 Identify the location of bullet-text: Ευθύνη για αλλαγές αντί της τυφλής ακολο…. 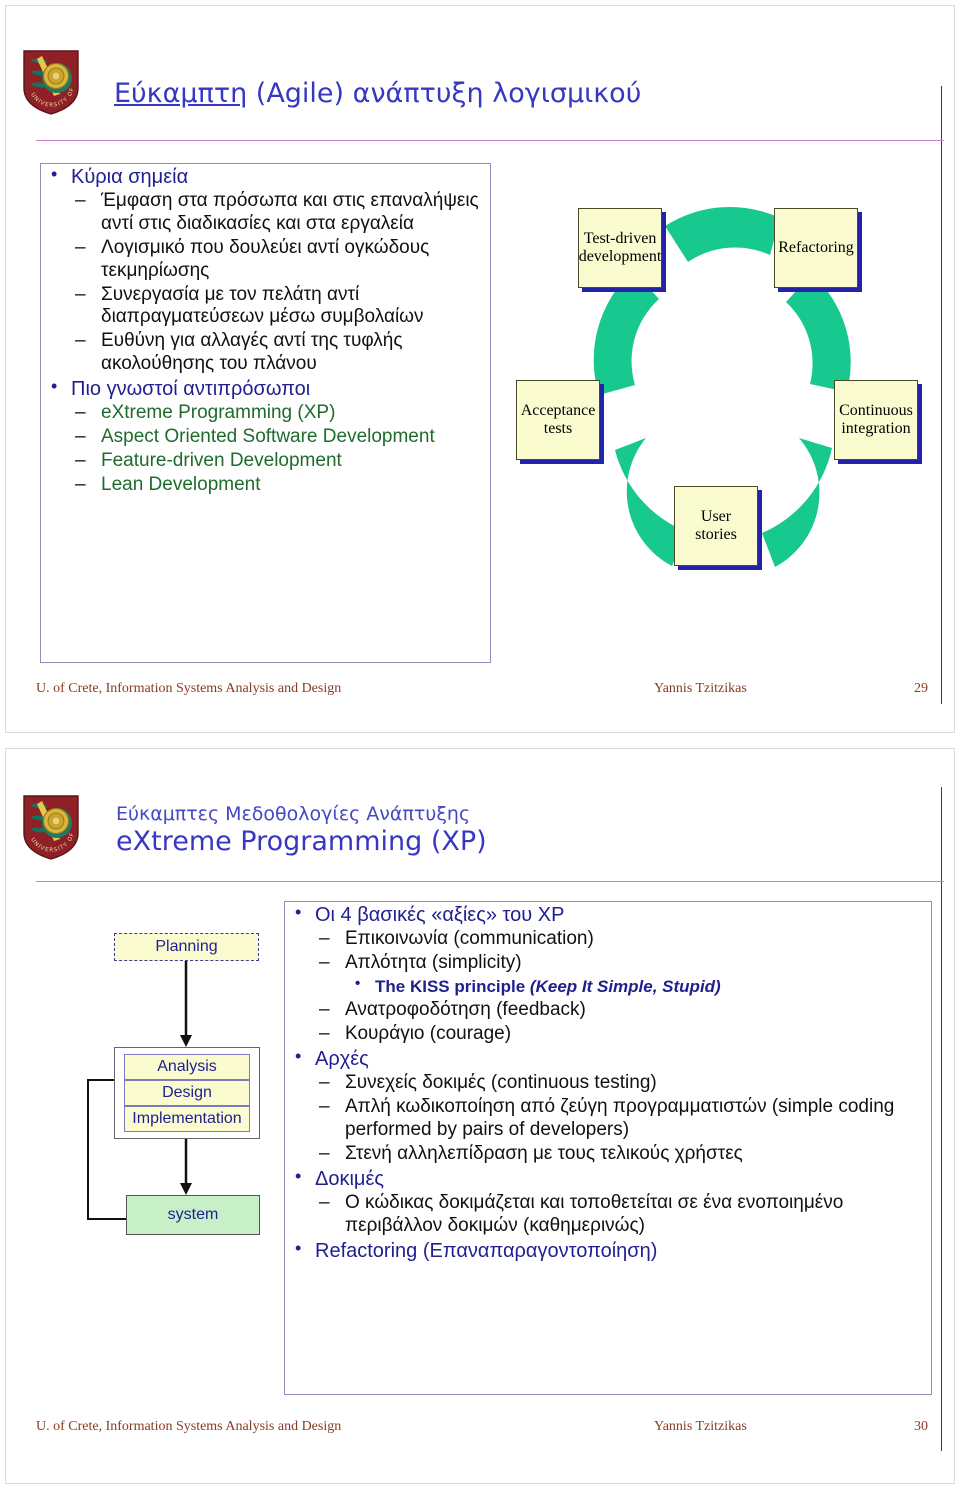
(252, 352).